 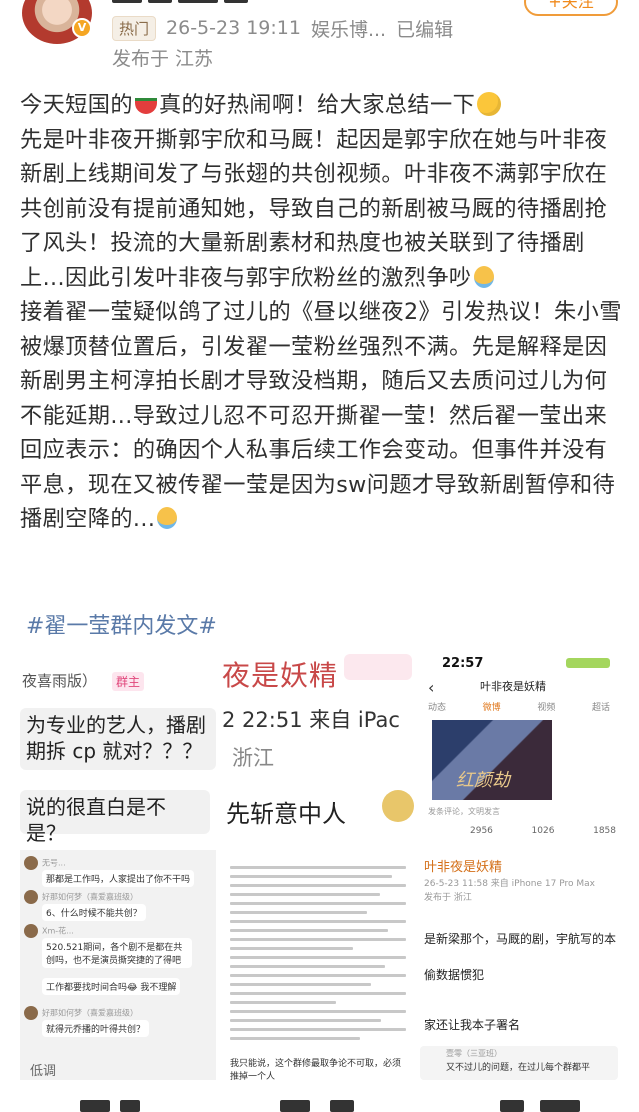 What do you see at coordinates (134, 28) in the screenshot?
I see `hot-tag: 热门` at bounding box center [134, 28].